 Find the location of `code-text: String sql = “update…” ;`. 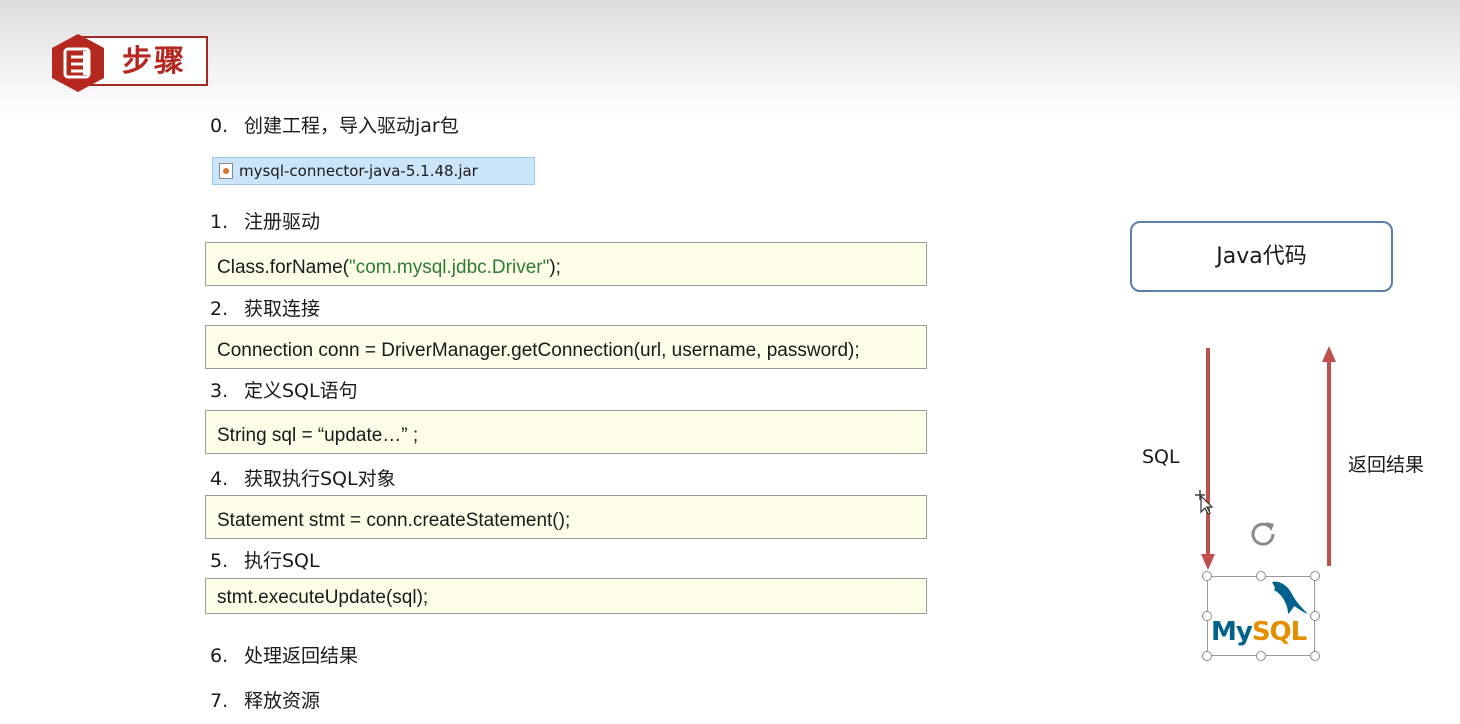

code-text: String sql = “update…” ; is located at coordinates (318, 435).